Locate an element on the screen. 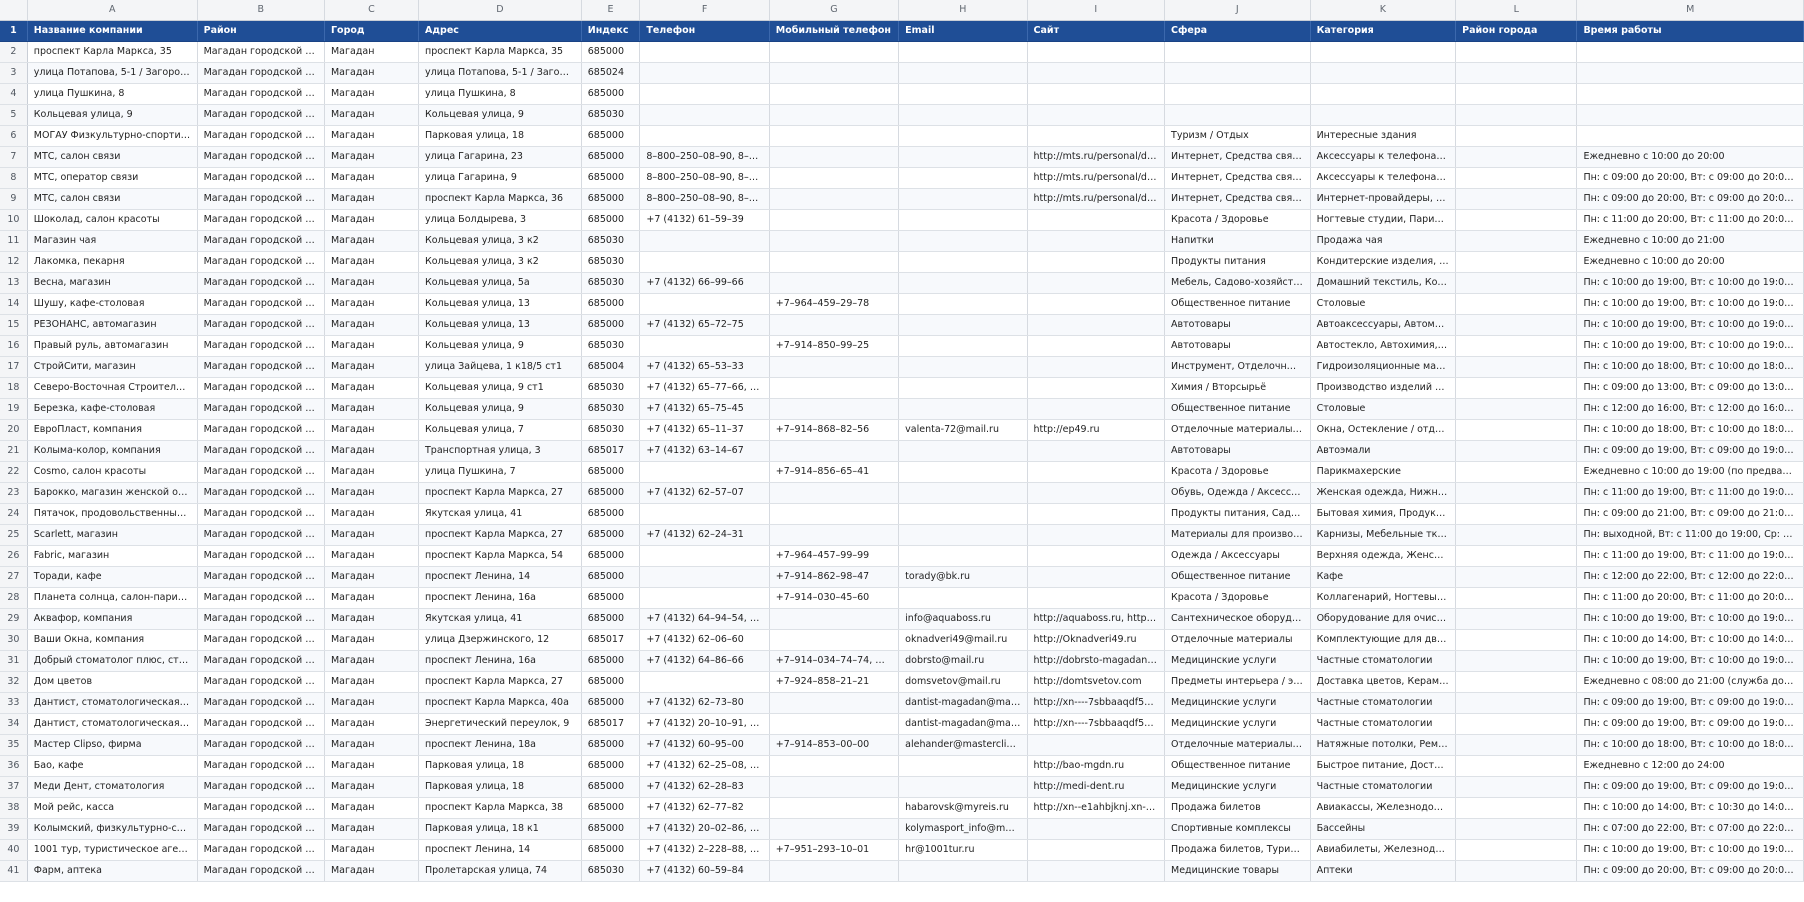 Image resolution: width=1804 pixels, height=902 pixels. cell-company-name: МТС, оператор связи is located at coordinates (112, 178).